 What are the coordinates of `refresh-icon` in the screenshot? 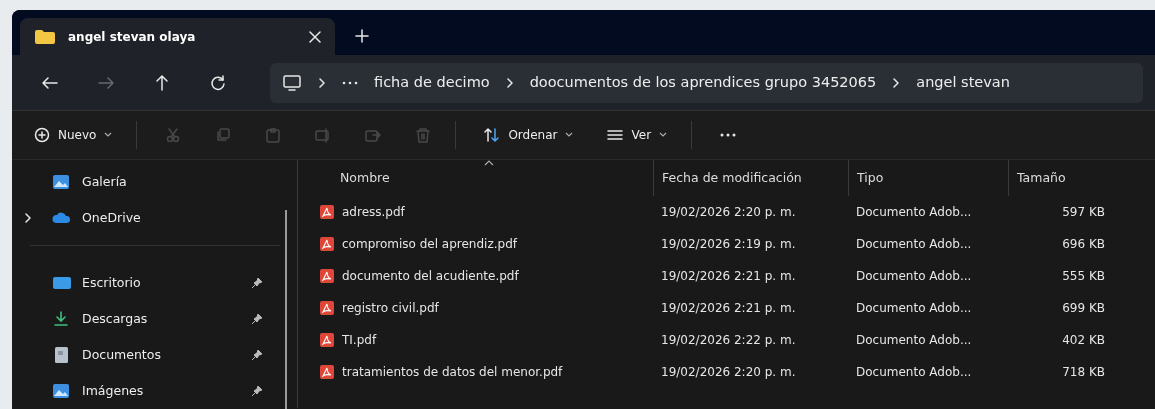 It's located at (218, 82).